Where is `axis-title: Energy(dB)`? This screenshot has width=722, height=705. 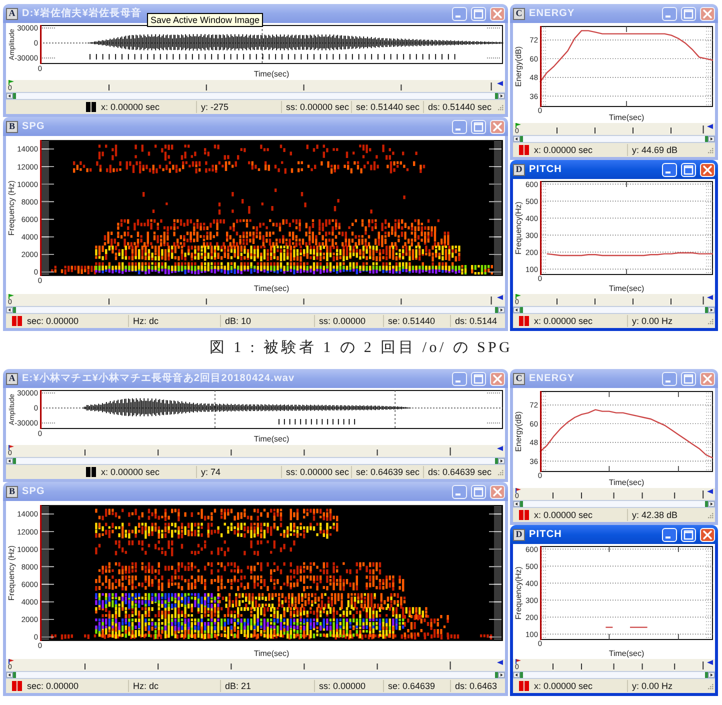
axis-title: Energy(dB) is located at coordinates (518, 66).